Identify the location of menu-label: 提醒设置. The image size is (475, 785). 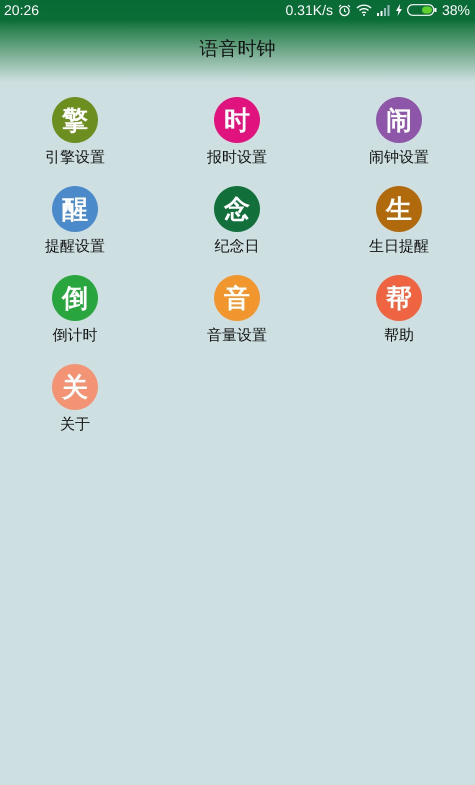
(75, 246).